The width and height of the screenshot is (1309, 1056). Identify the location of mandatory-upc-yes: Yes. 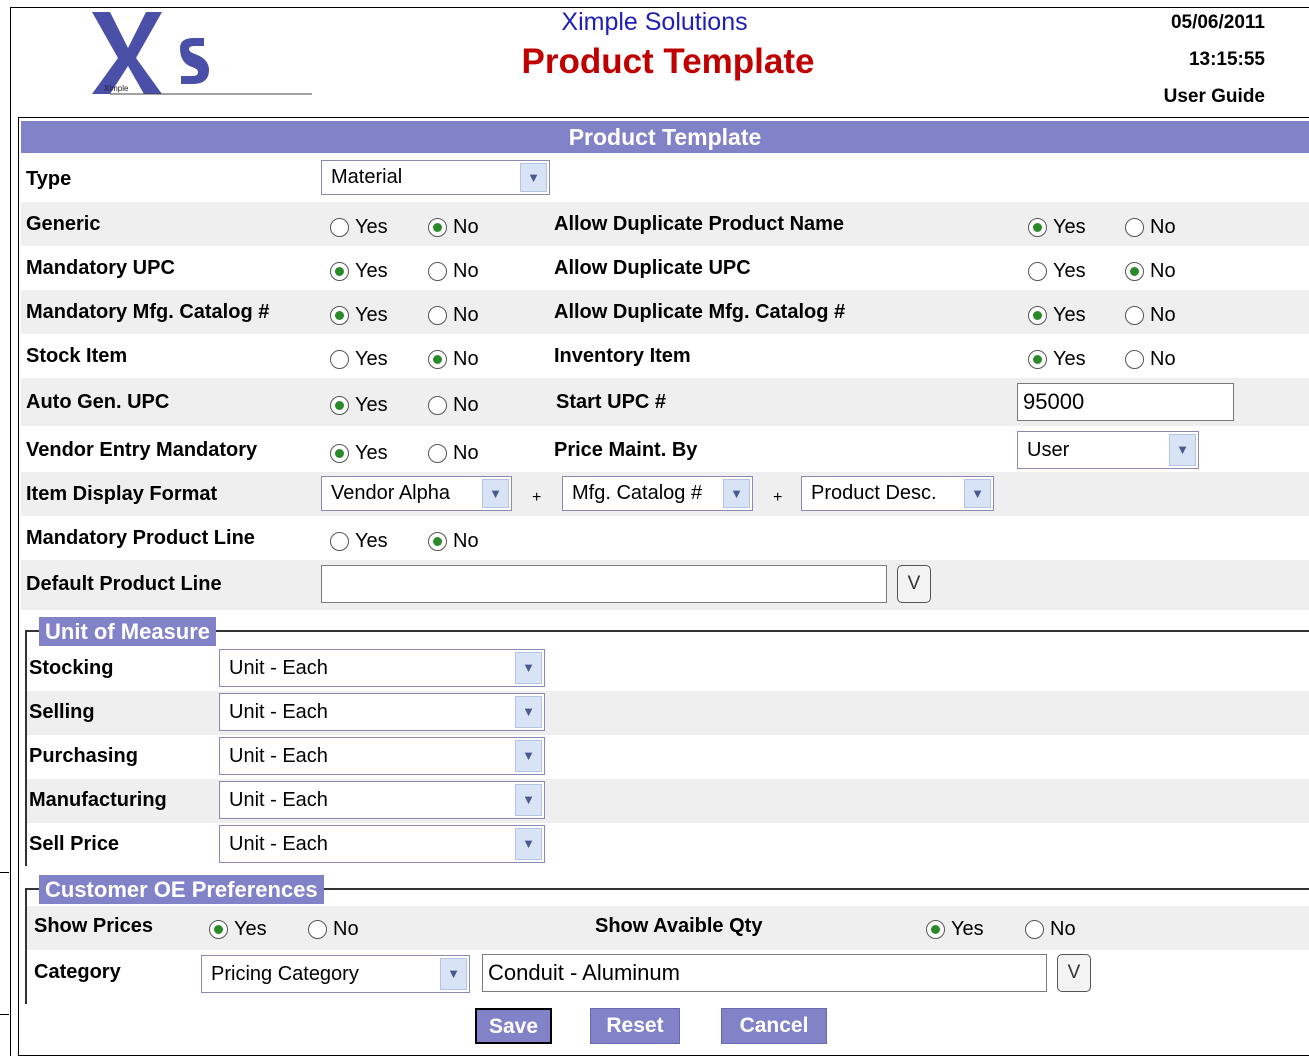
(359, 271).